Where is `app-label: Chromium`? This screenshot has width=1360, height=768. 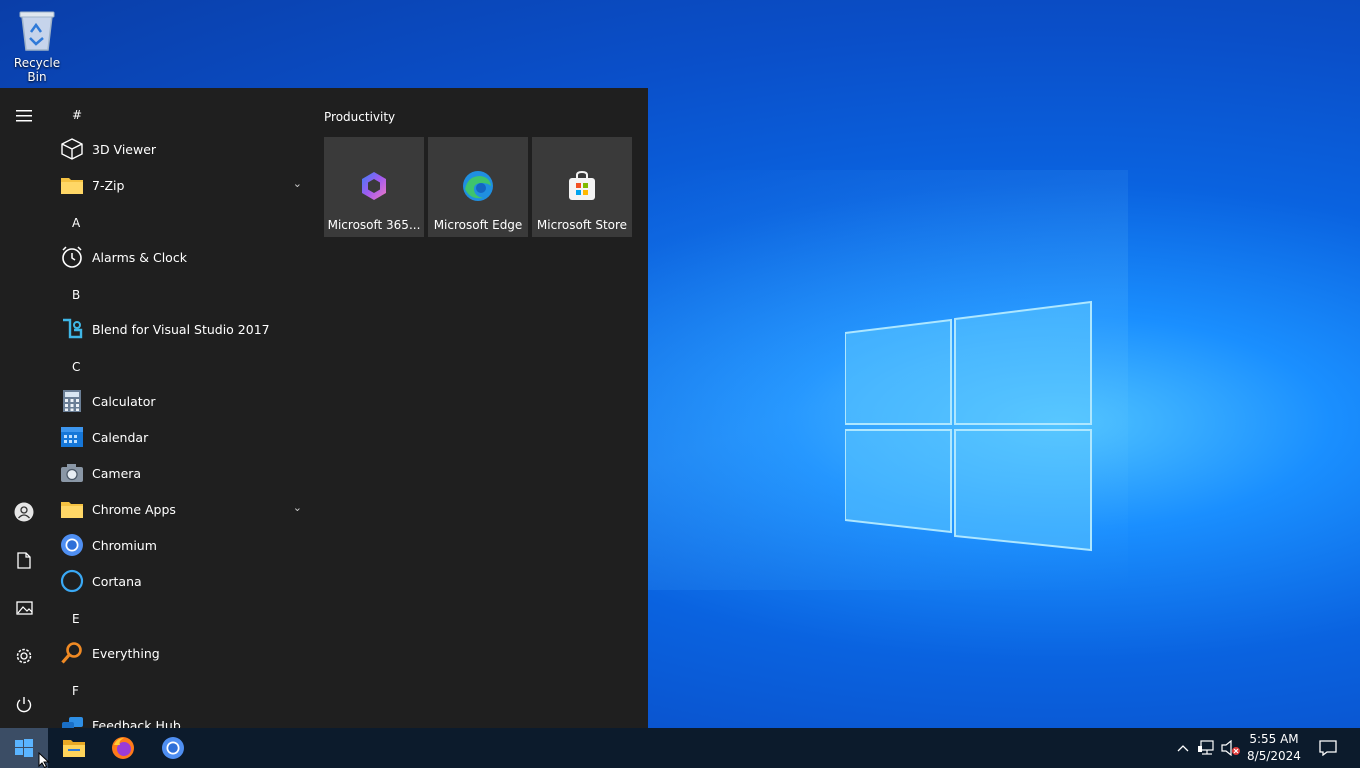
app-label: Chromium is located at coordinates (124, 545).